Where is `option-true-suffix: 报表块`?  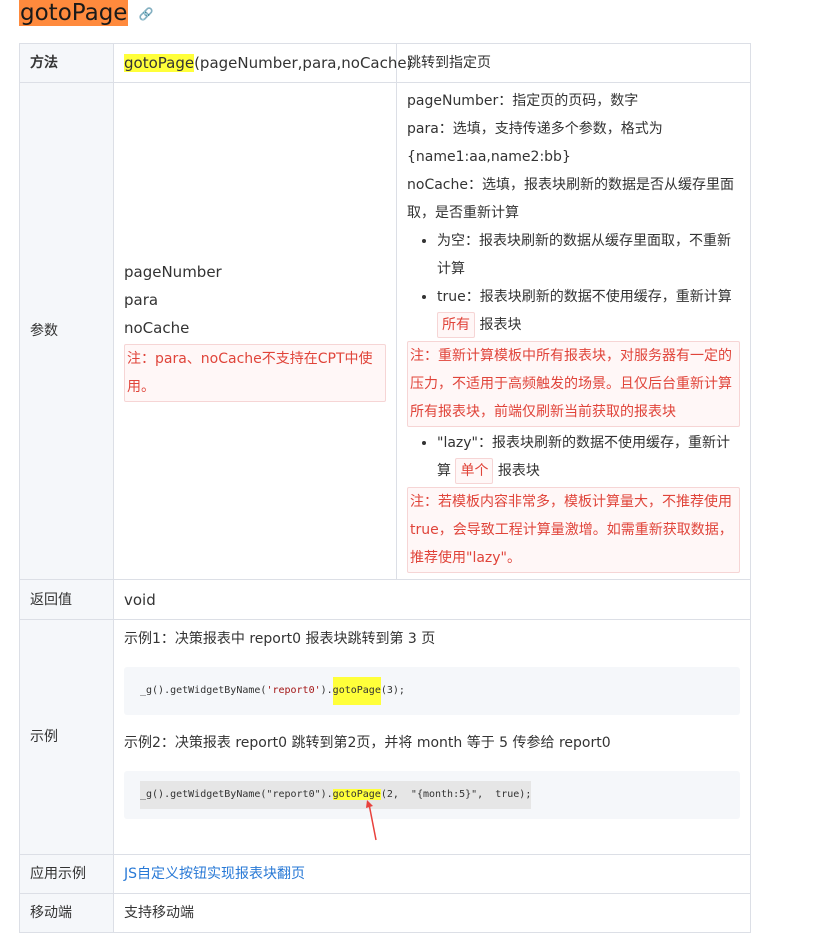 option-true-suffix: 报表块 is located at coordinates (500, 325).